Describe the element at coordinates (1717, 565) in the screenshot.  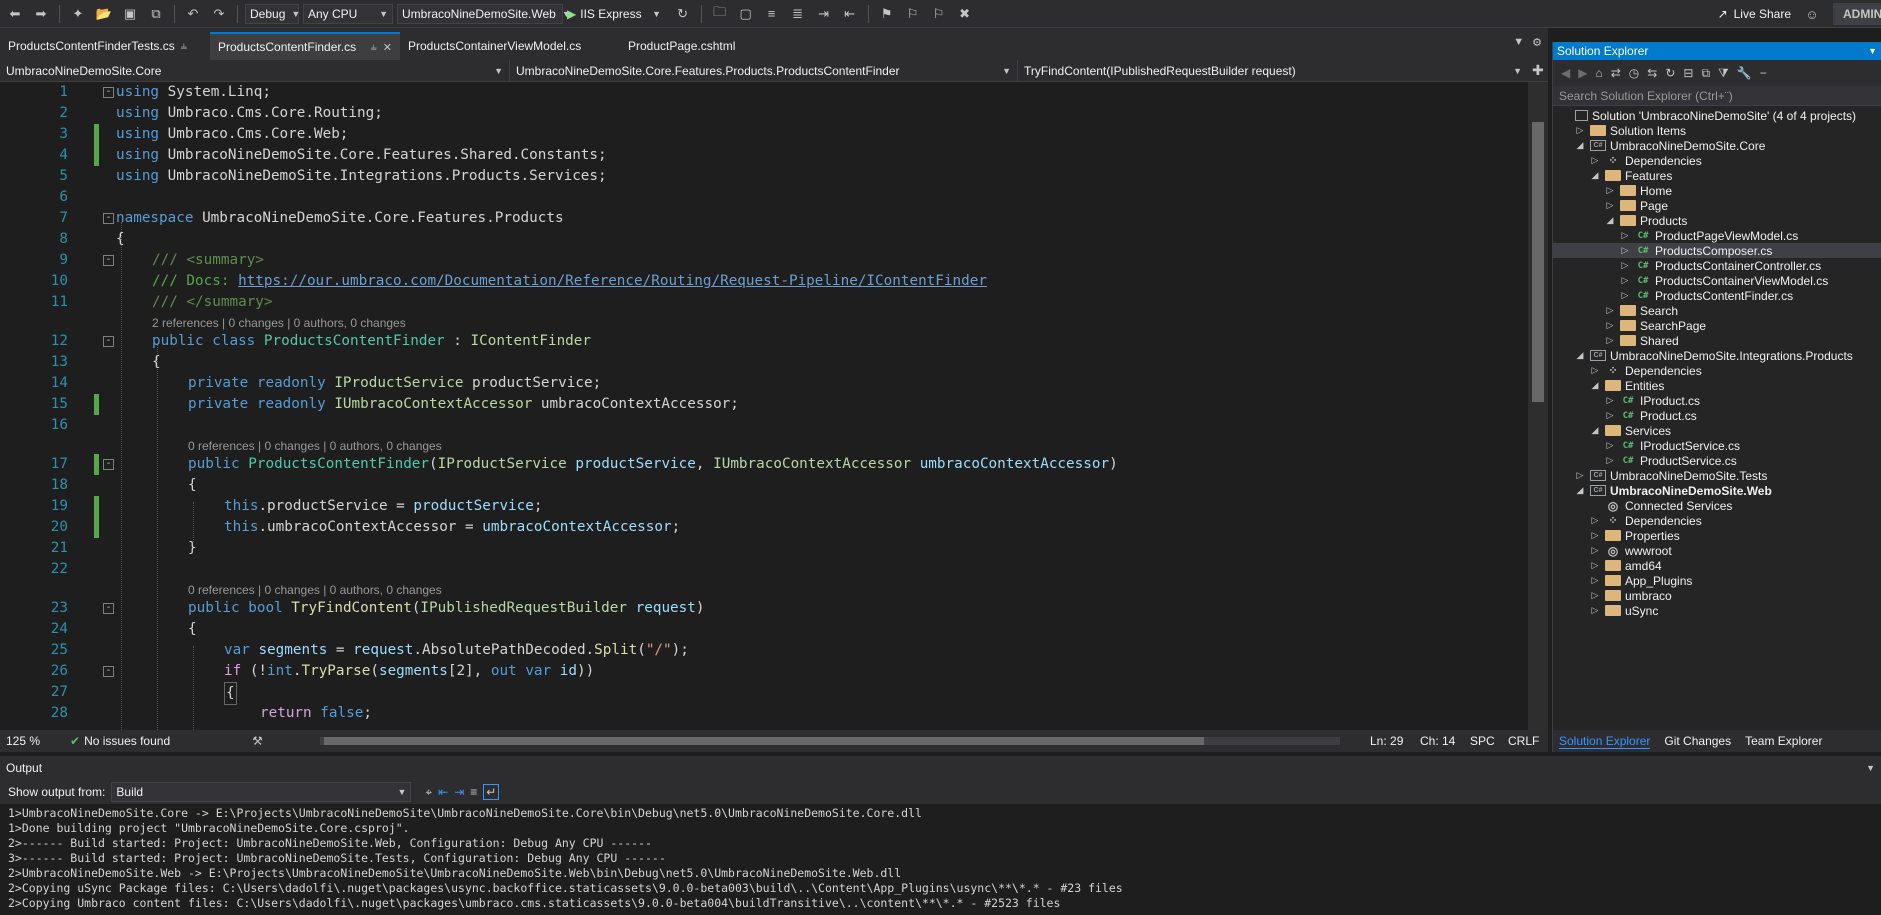
I see `tree-item: ▷ amd64` at that location.